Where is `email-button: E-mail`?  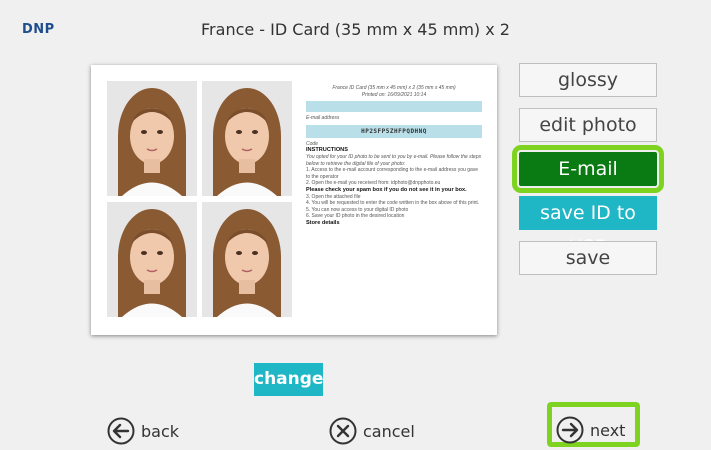 email-button: E-mail is located at coordinates (588, 169).